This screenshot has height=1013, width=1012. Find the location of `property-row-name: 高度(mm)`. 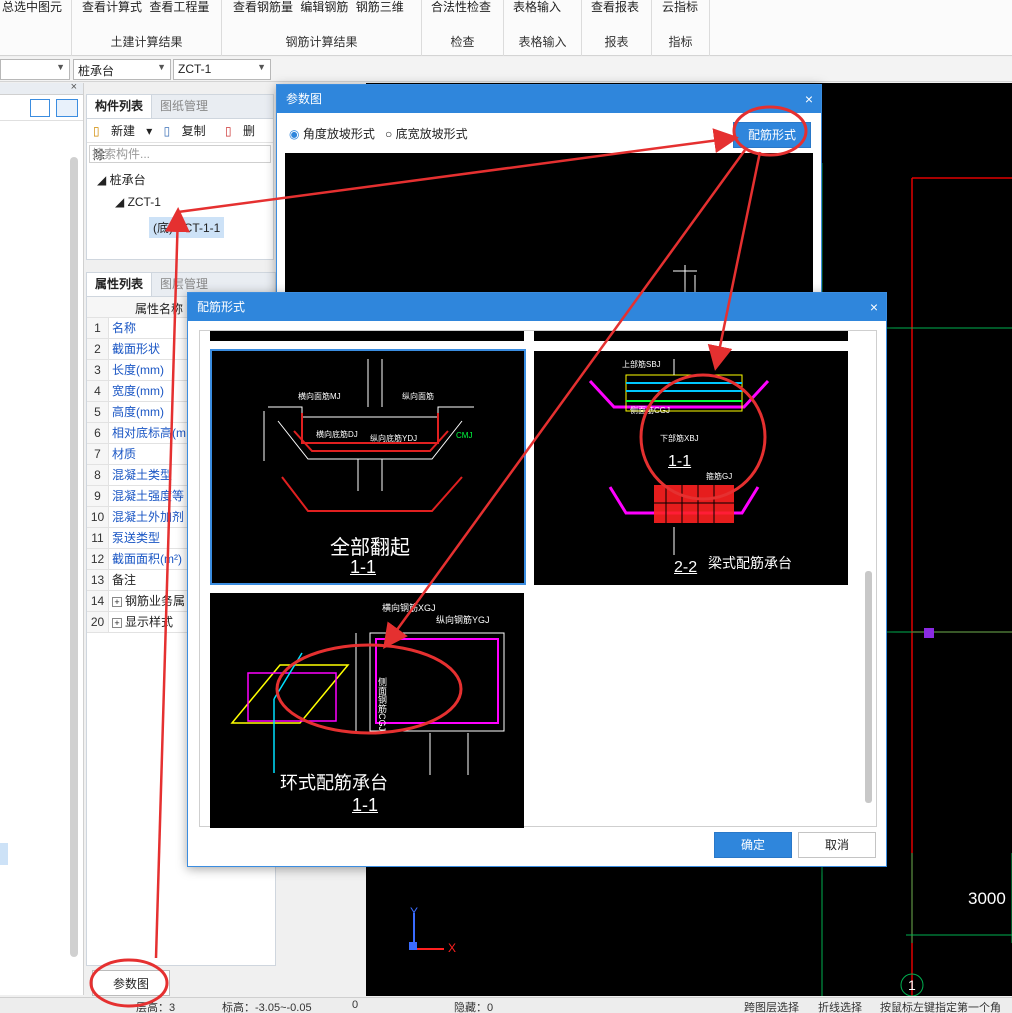

property-row-name: 高度(mm) is located at coordinates (138, 412).